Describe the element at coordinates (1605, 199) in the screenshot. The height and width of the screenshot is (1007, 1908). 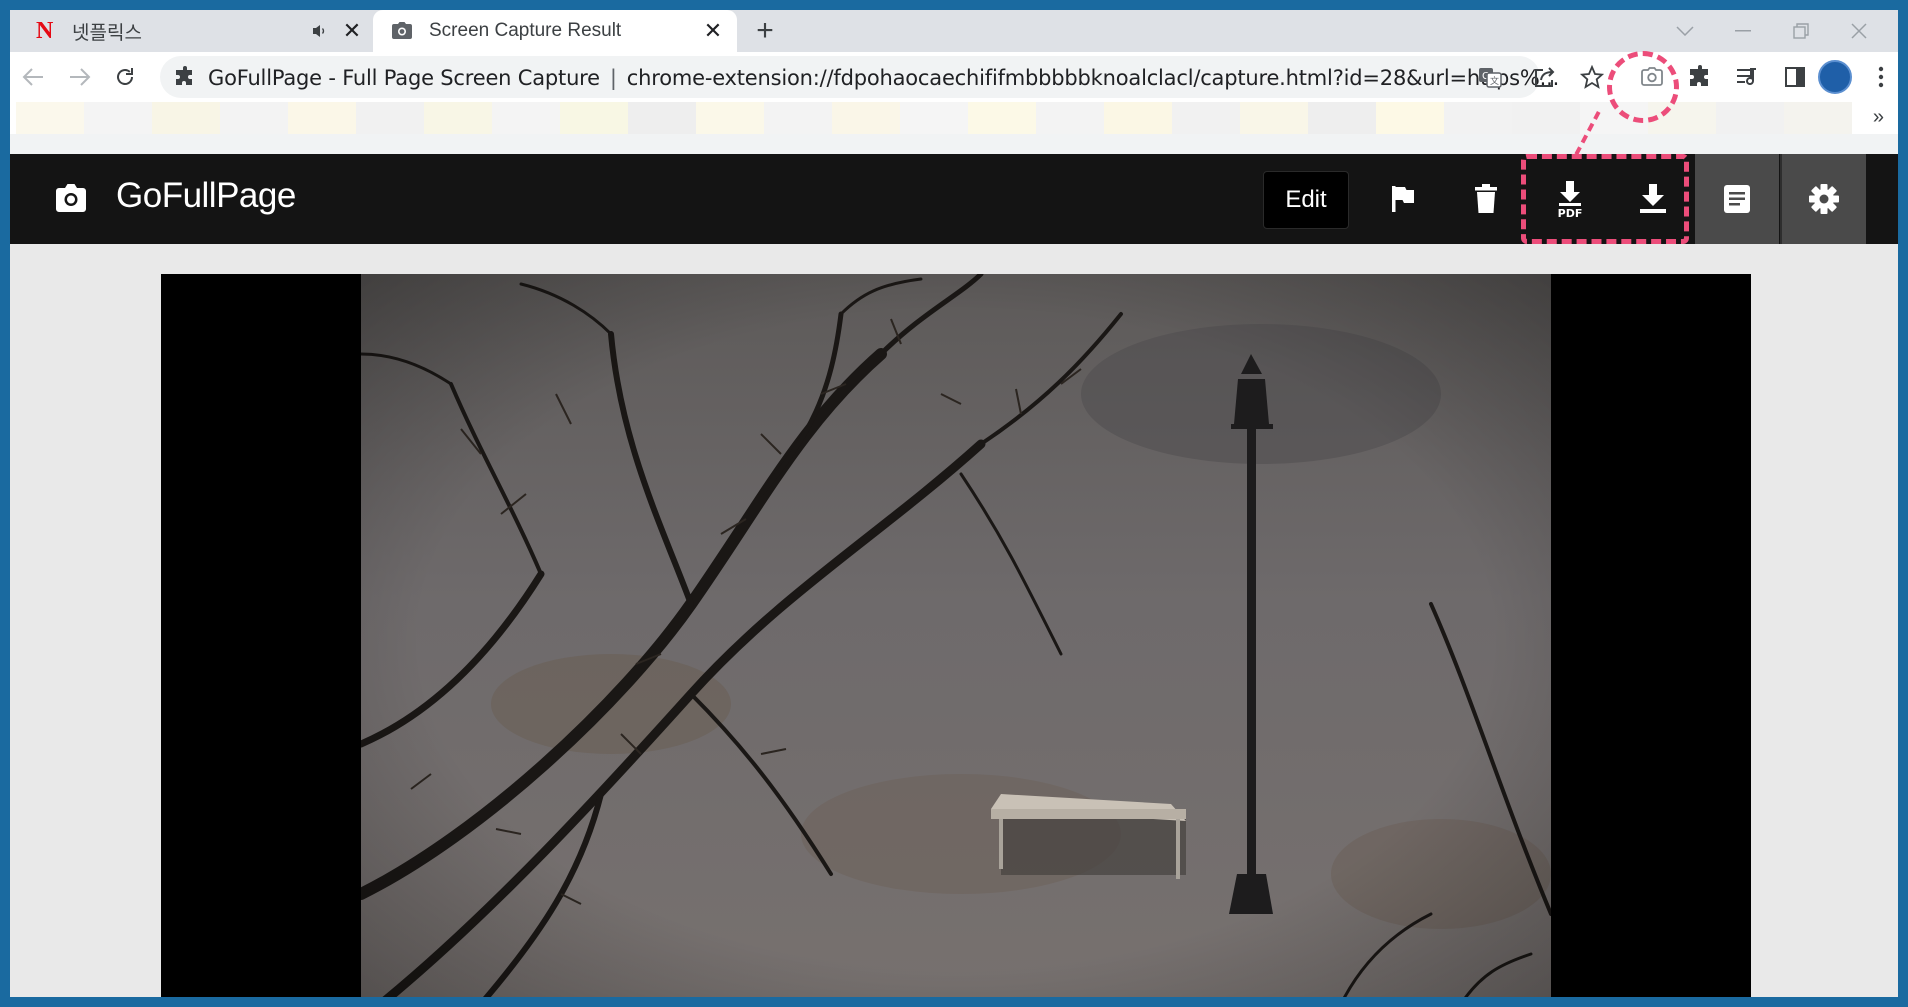
I see `download-buttons-highlight` at that location.